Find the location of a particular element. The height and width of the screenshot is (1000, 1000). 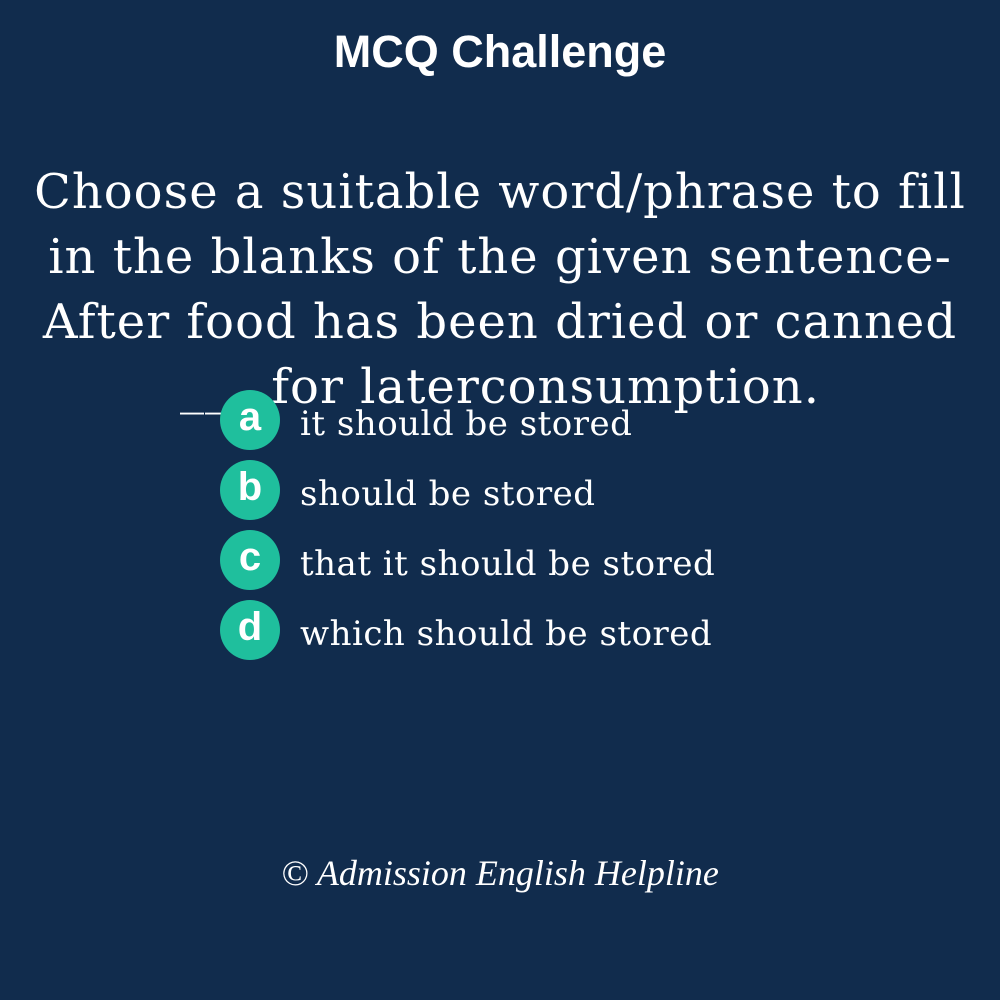

option-label-b: should be stored is located at coordinates (448, 494).